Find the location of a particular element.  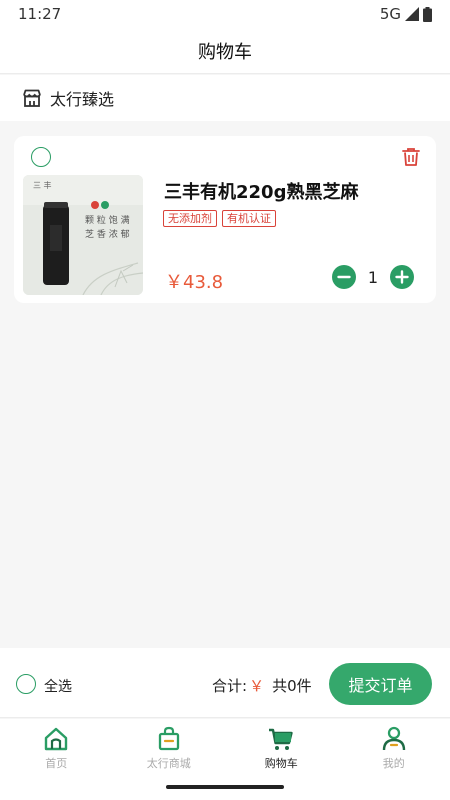

increase-quantity-button is located at coordinates (402, 277).